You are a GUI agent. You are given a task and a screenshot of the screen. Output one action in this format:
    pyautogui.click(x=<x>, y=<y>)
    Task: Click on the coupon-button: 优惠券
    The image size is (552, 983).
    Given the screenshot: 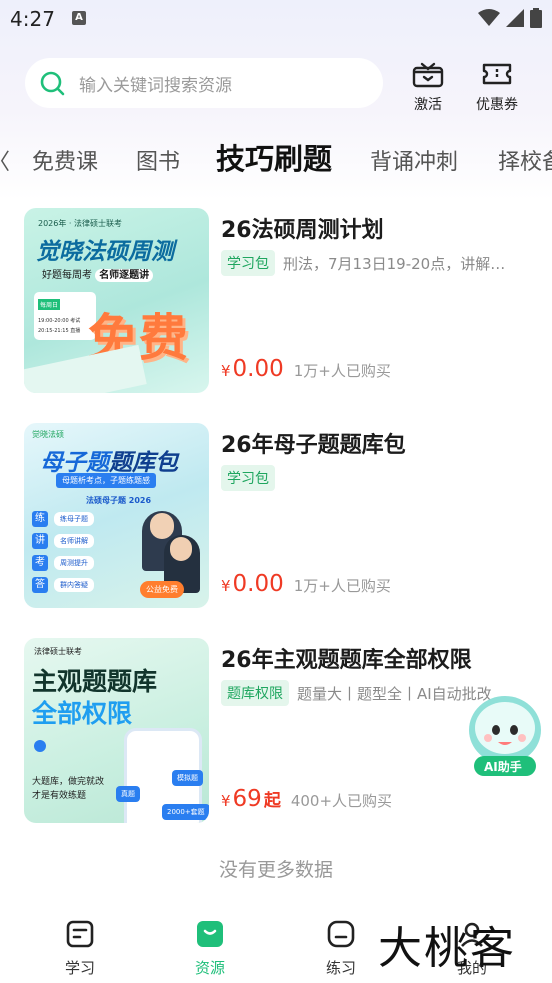 What is the action you would take?
    pyautogui.click(x=497, y=87)
    